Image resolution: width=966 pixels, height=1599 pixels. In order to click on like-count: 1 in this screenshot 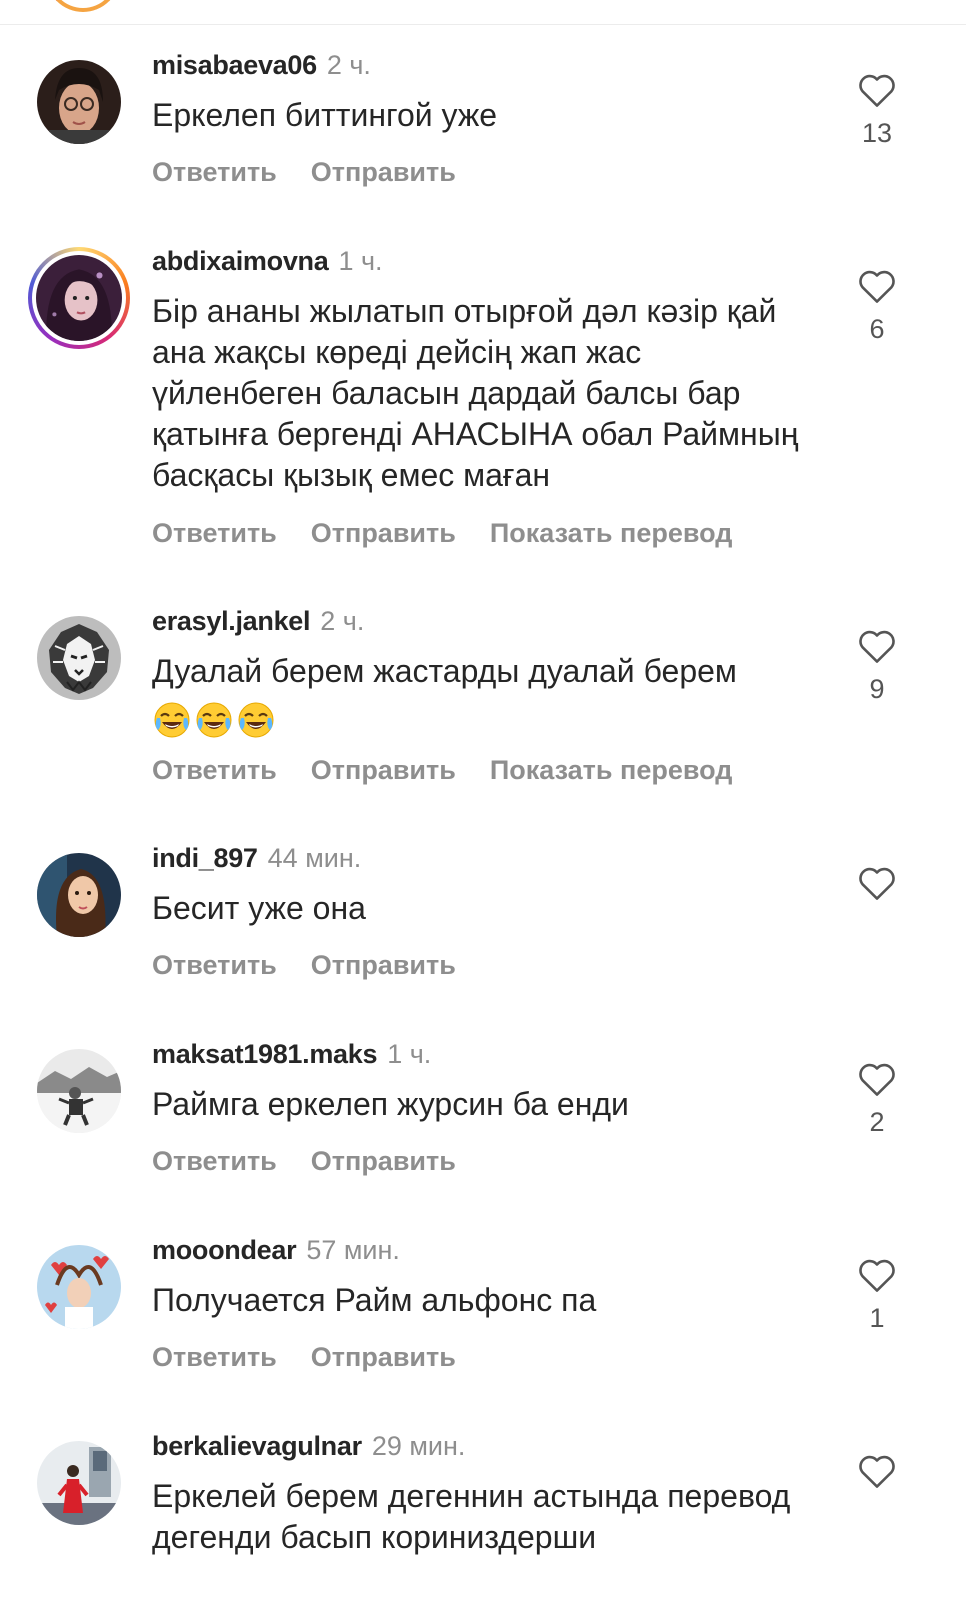, I will do `click(877, 1318)`.